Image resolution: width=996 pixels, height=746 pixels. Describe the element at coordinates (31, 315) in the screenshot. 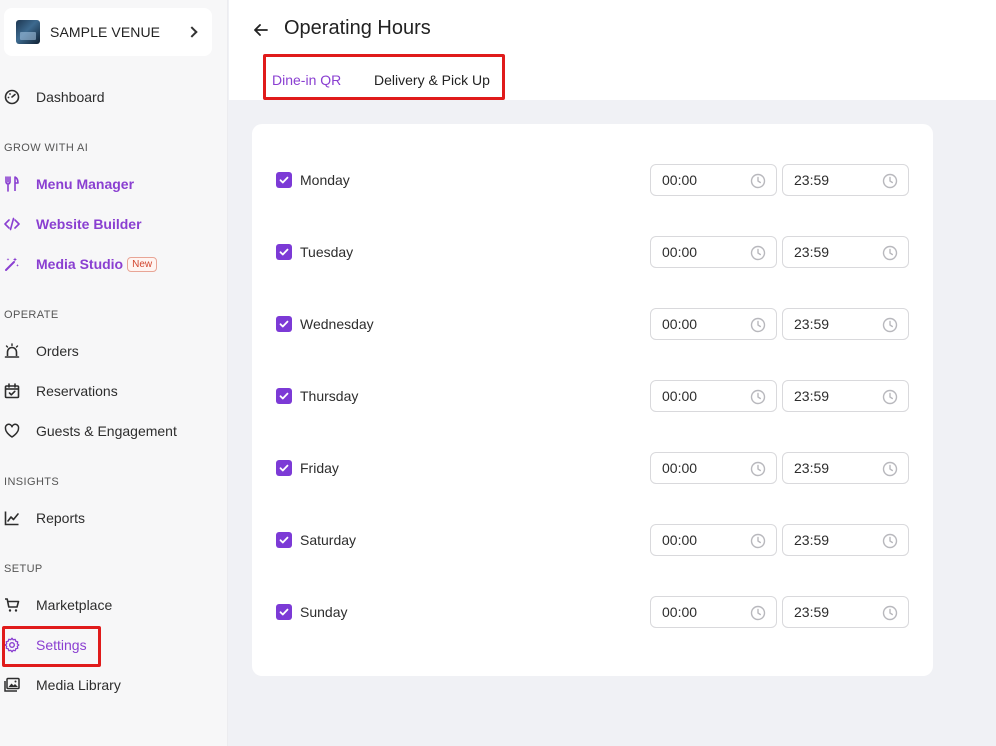

I see `section-label-operate: OPERATE` at that location.